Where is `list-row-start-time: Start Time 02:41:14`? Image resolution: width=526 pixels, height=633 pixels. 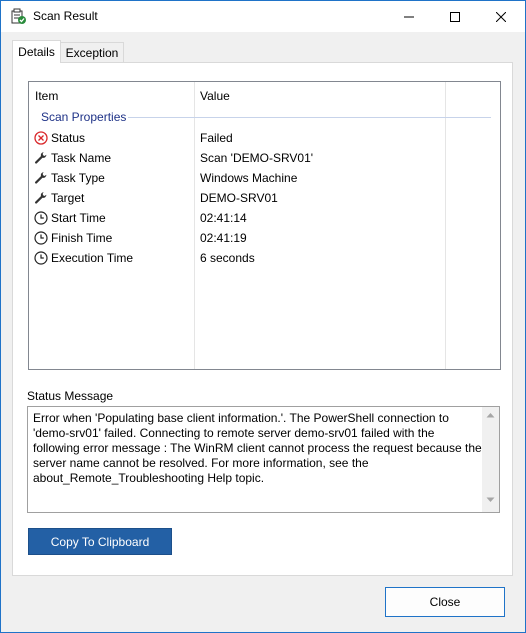 list-row-start-time: Start Time 02:41:14 is located at coordinates (264, 218).